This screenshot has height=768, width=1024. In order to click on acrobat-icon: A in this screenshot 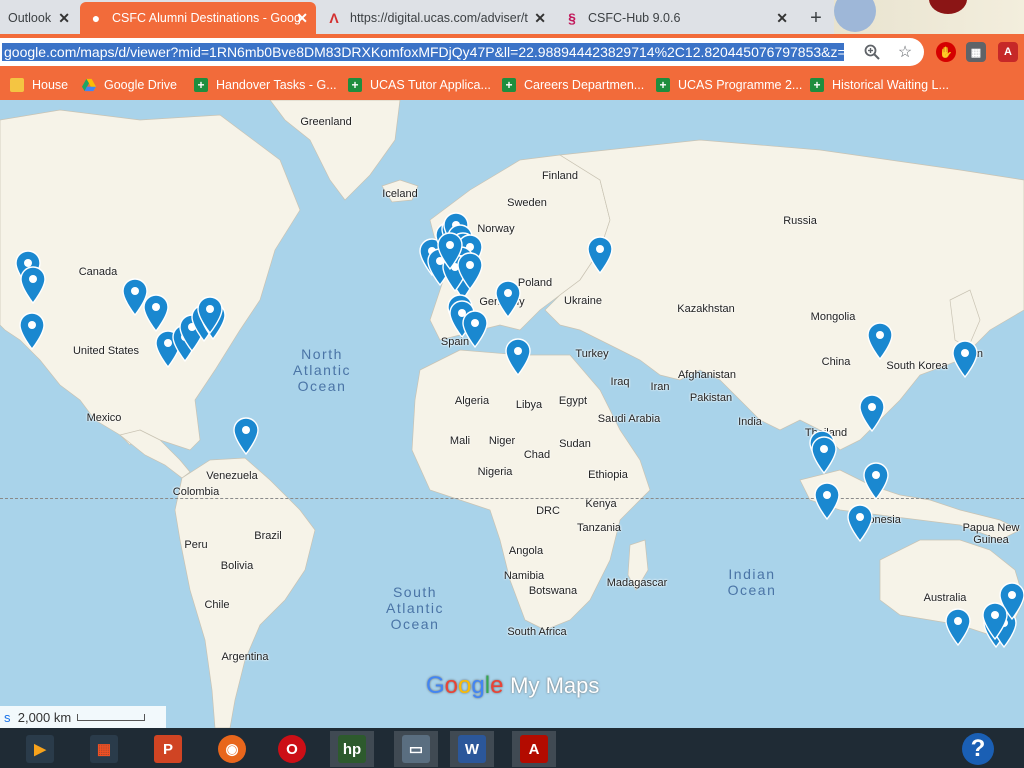, I will do `click(534, 749)`.